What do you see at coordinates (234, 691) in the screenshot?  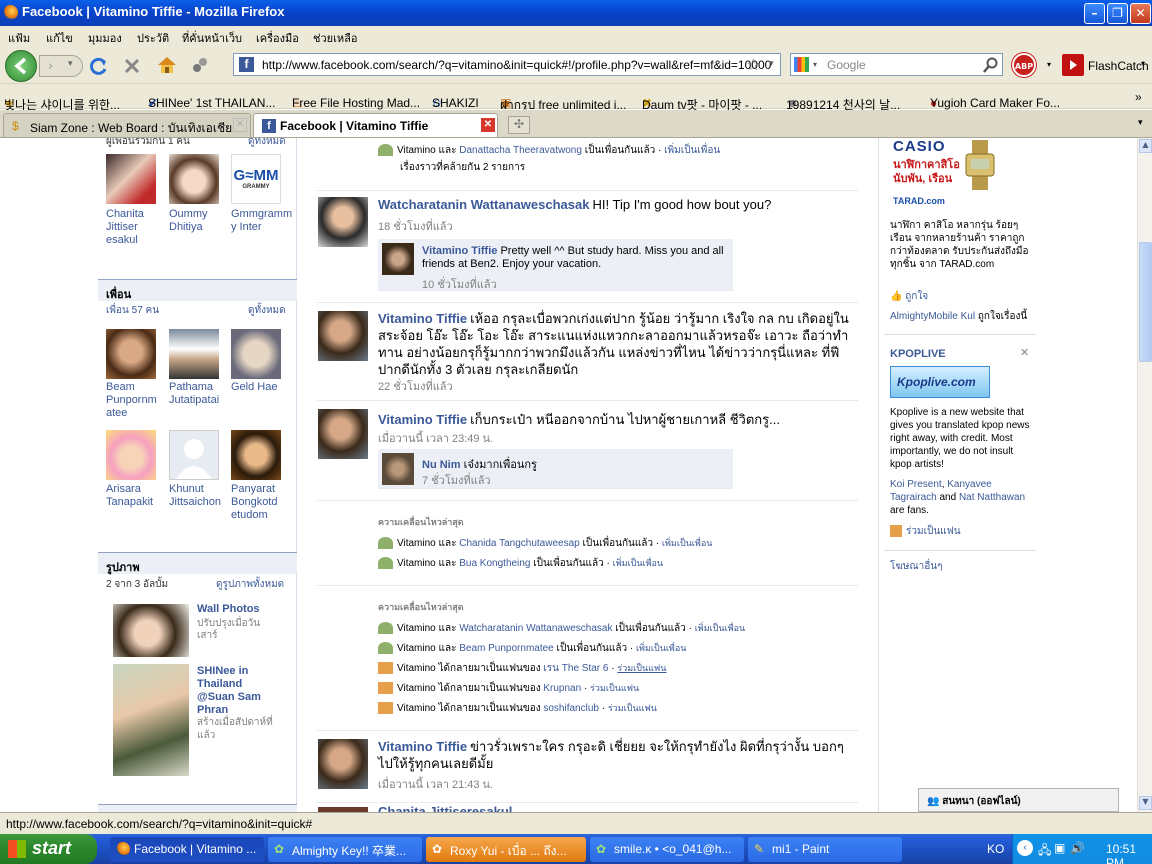 I see `album-title: SHINee in Thailand @Suan Sam Phran` at bounding box center [234, 691].